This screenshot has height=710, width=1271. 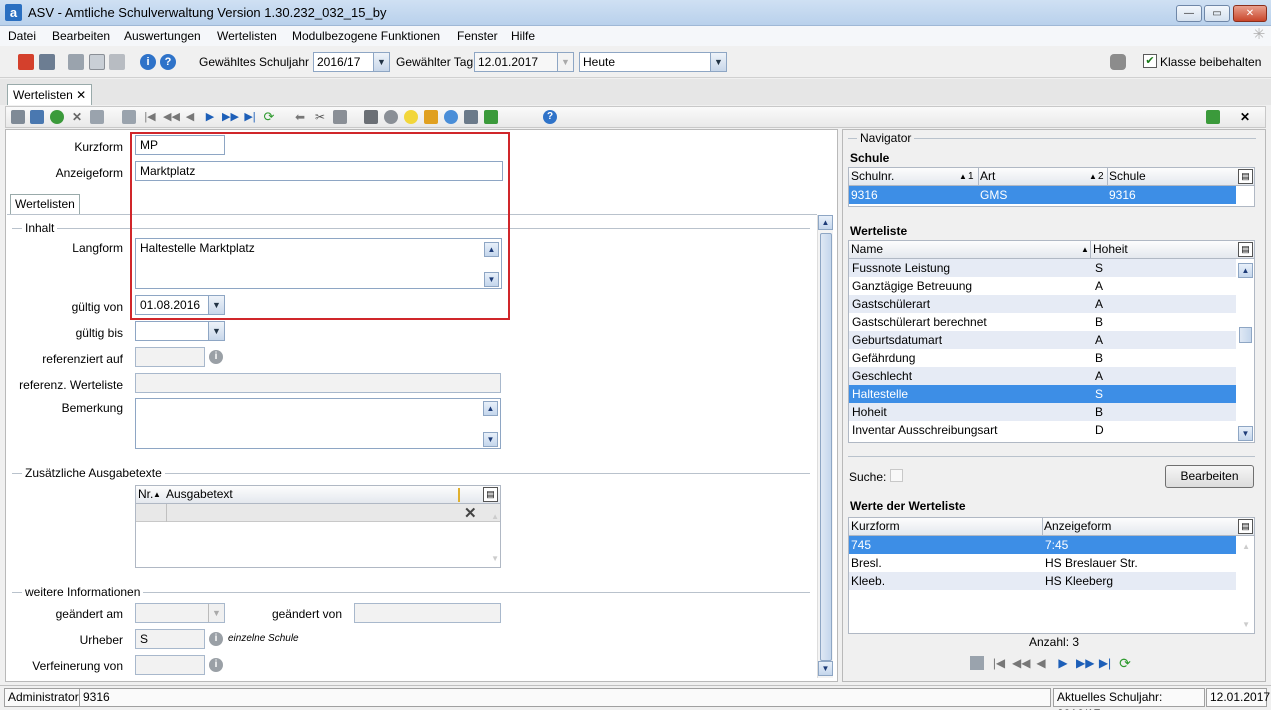 What do you see at coordinates (867, 249) in the screenshot?
I see `col-name: Name` at bounding box center [867, 249].